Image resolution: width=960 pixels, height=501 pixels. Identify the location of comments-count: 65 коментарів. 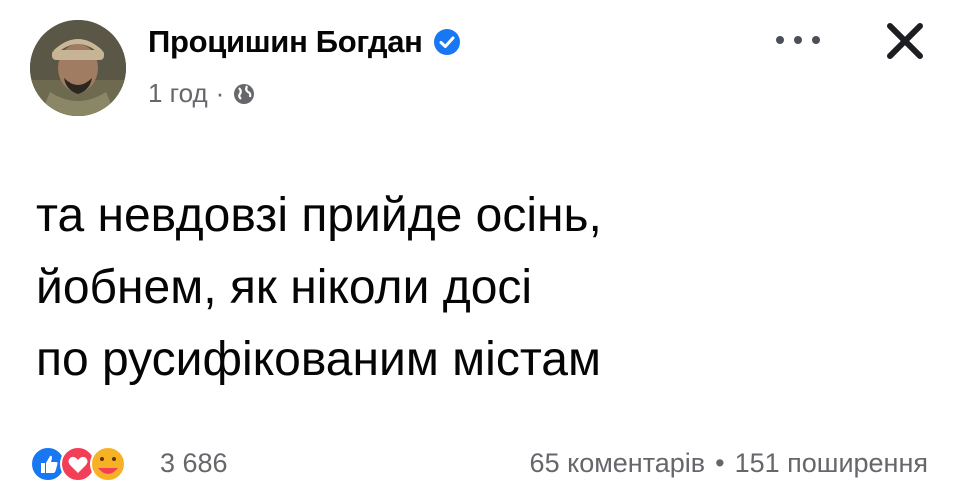
(618, 463).